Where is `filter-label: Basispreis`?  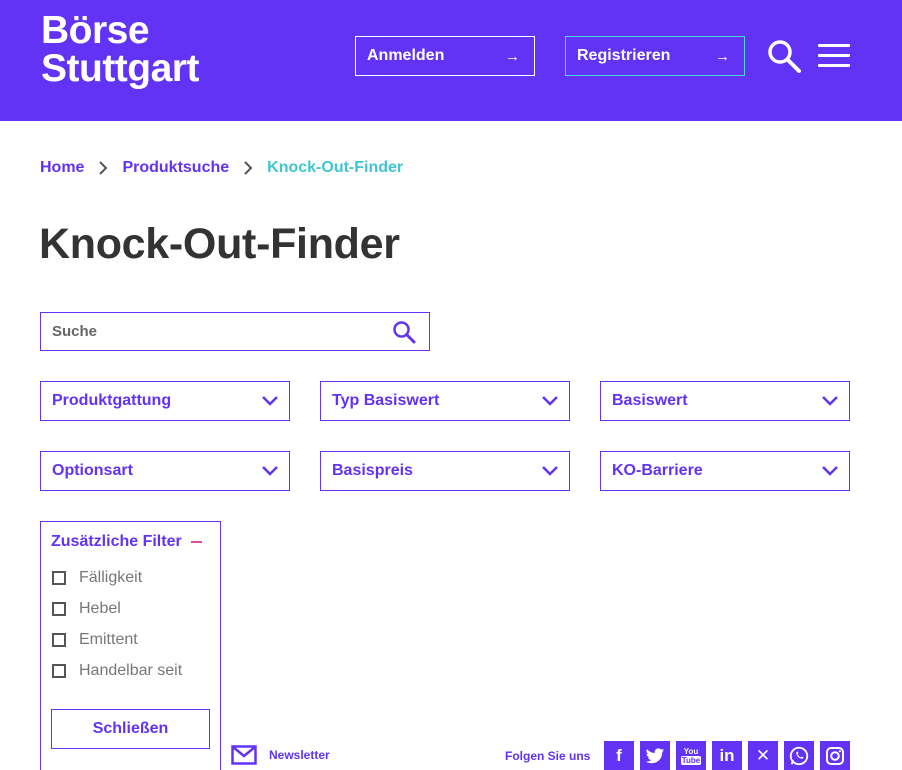
filter-label: Basispreis is located at coordinates (372, 470).